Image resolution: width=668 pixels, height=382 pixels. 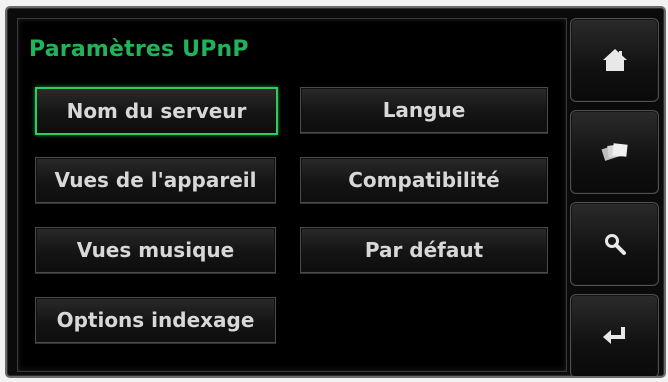 I want to click on back-button, so click(x=614, y=335).